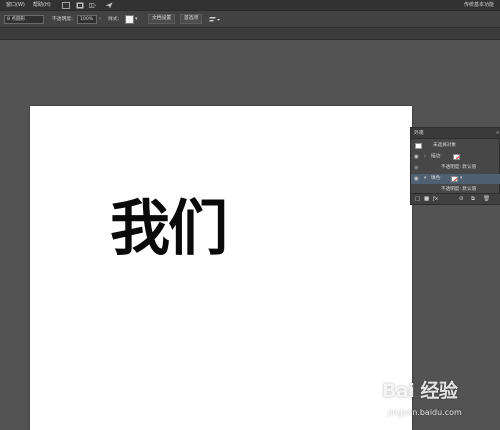 This screenshot has height=430, width=500. What do you see at coordinates (425, 179) in the screenshot?
I see `expand-chevron-down-icon: ▾` at bounding box center [425, 179].